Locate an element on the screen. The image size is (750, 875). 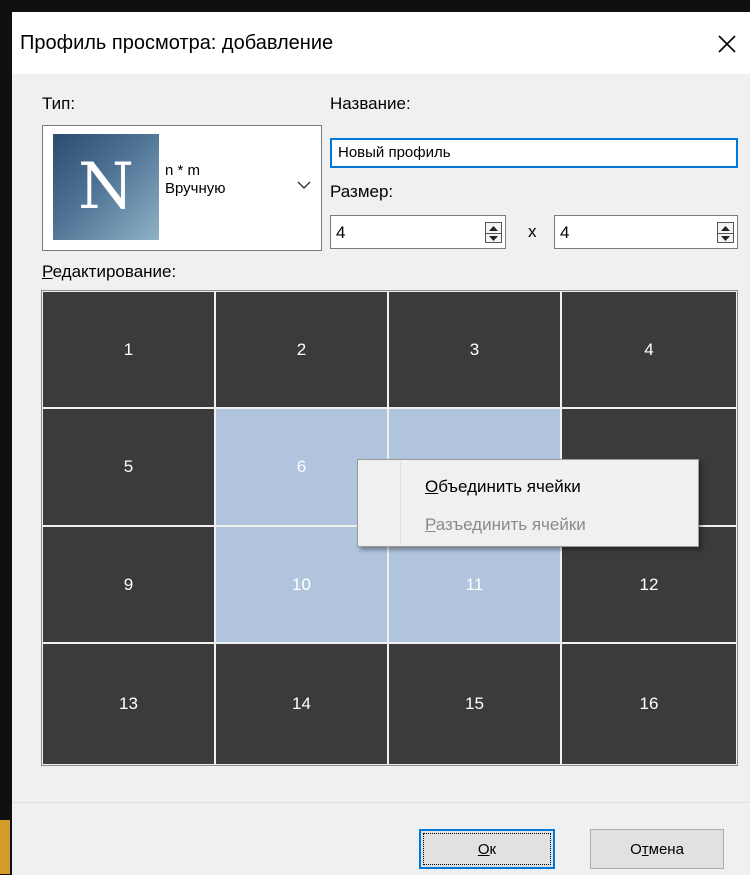
close-button is located at coordinates (727, 44).